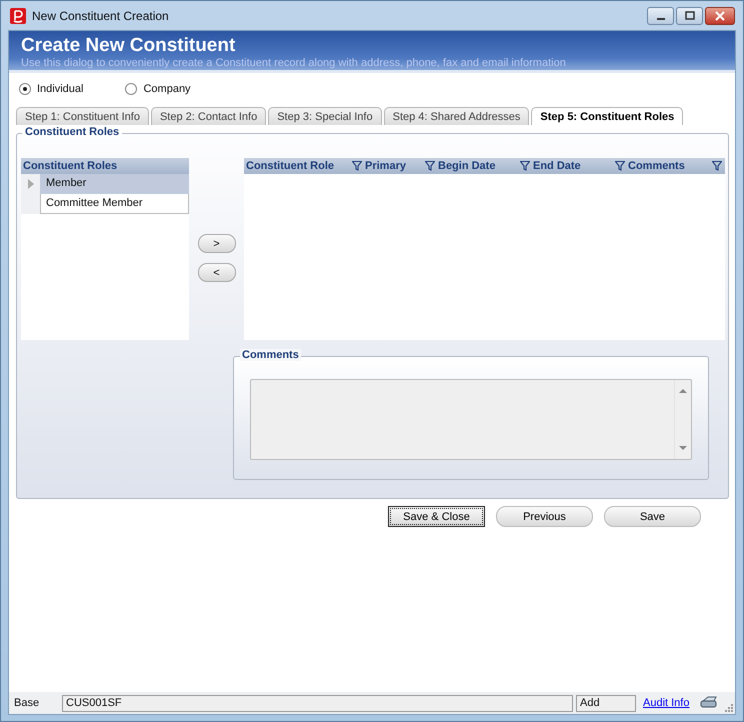 Image resolution: width=744 pixels, height=722 pixels. I want to click on role-item: Member, so click(114, 184).